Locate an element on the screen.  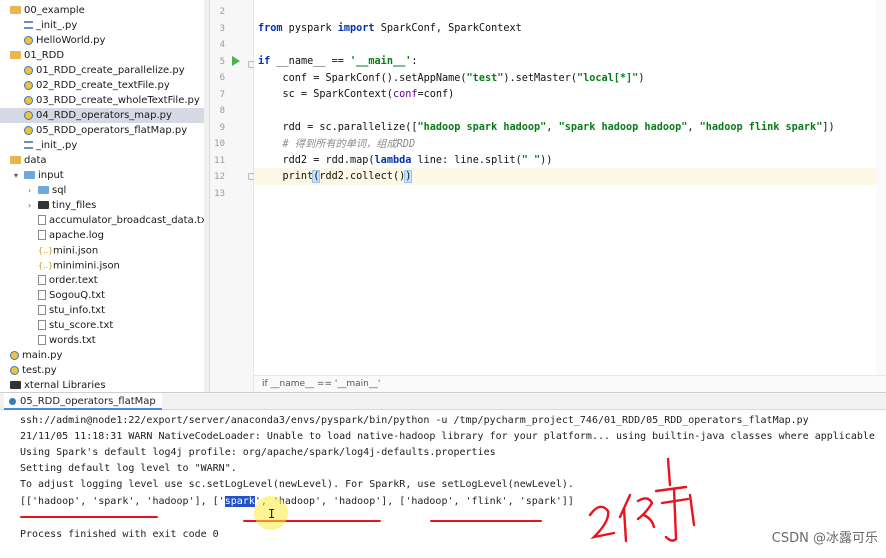
tree-item-label: 00_example is located at coordinates (54, 10).